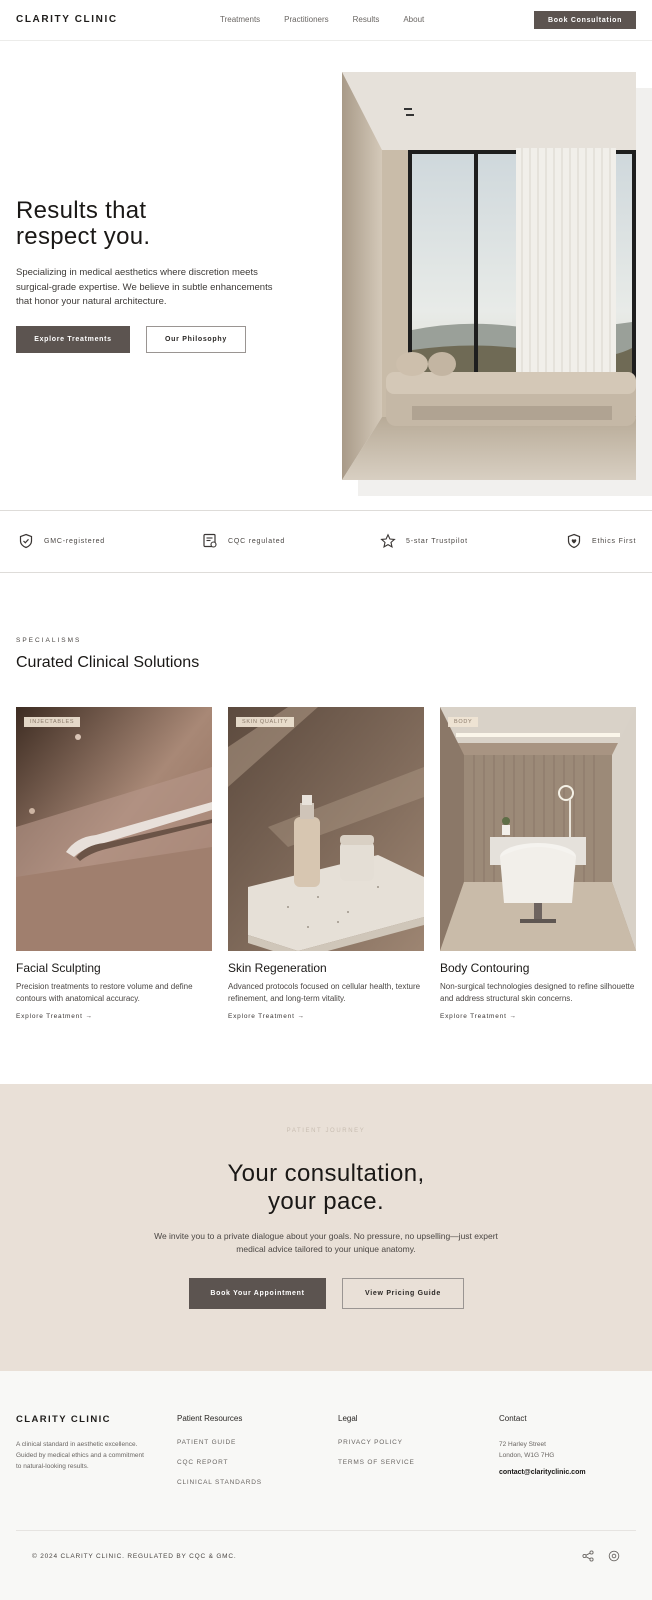 The image size is (652, 1600). I want to click on hero-title: Results that respect you., so click(166, 224).